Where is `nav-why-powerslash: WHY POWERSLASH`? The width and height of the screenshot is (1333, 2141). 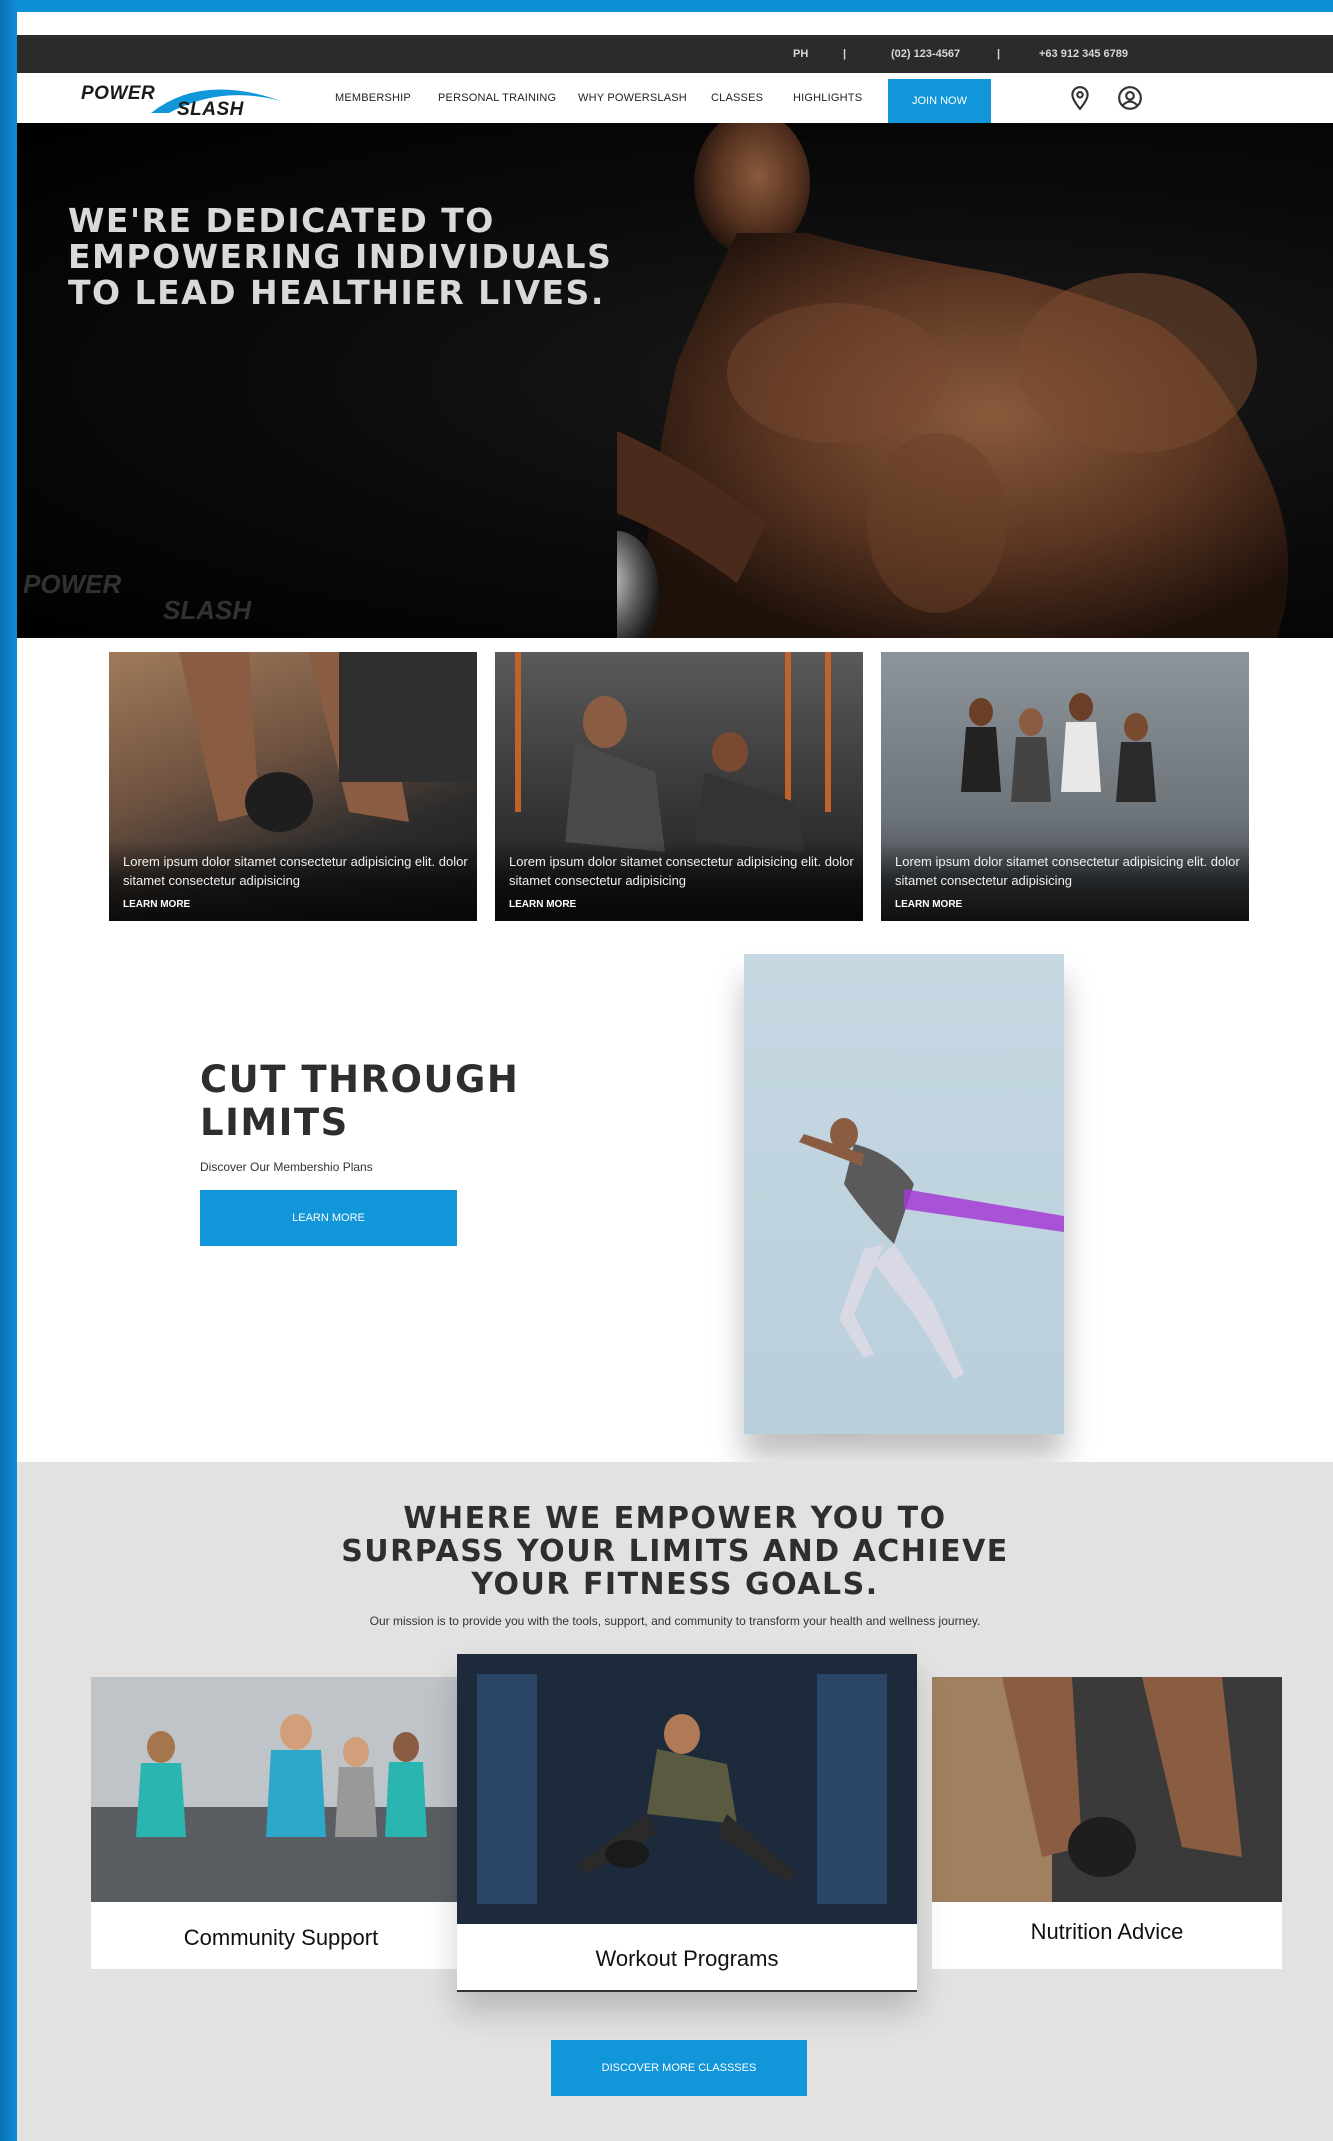 nav-why-powerslash: WHY POWERSLASH is located at coordinates (632, 98).